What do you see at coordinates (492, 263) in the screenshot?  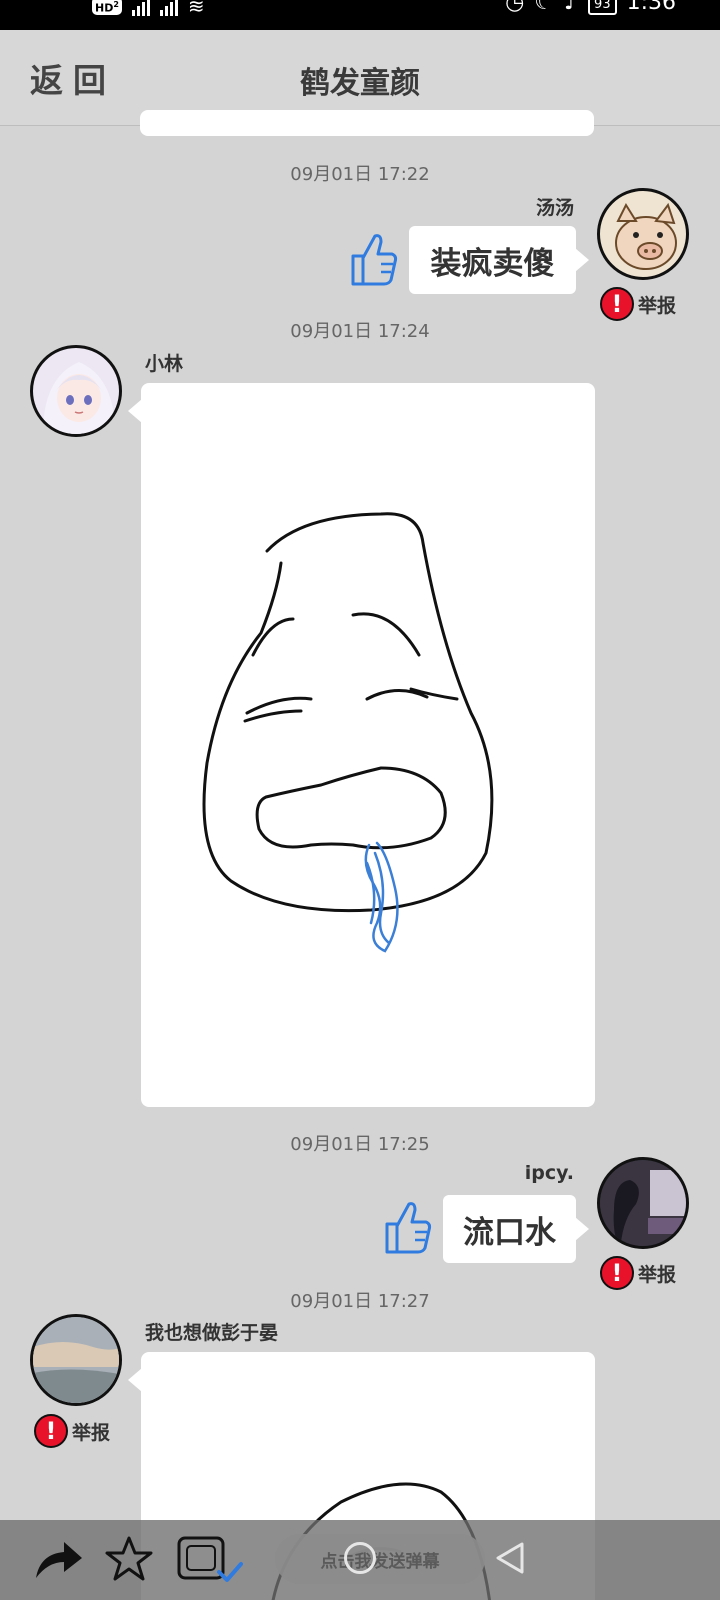 I see `message-text: 装疯卖傻` at bounding box center [492, 263].